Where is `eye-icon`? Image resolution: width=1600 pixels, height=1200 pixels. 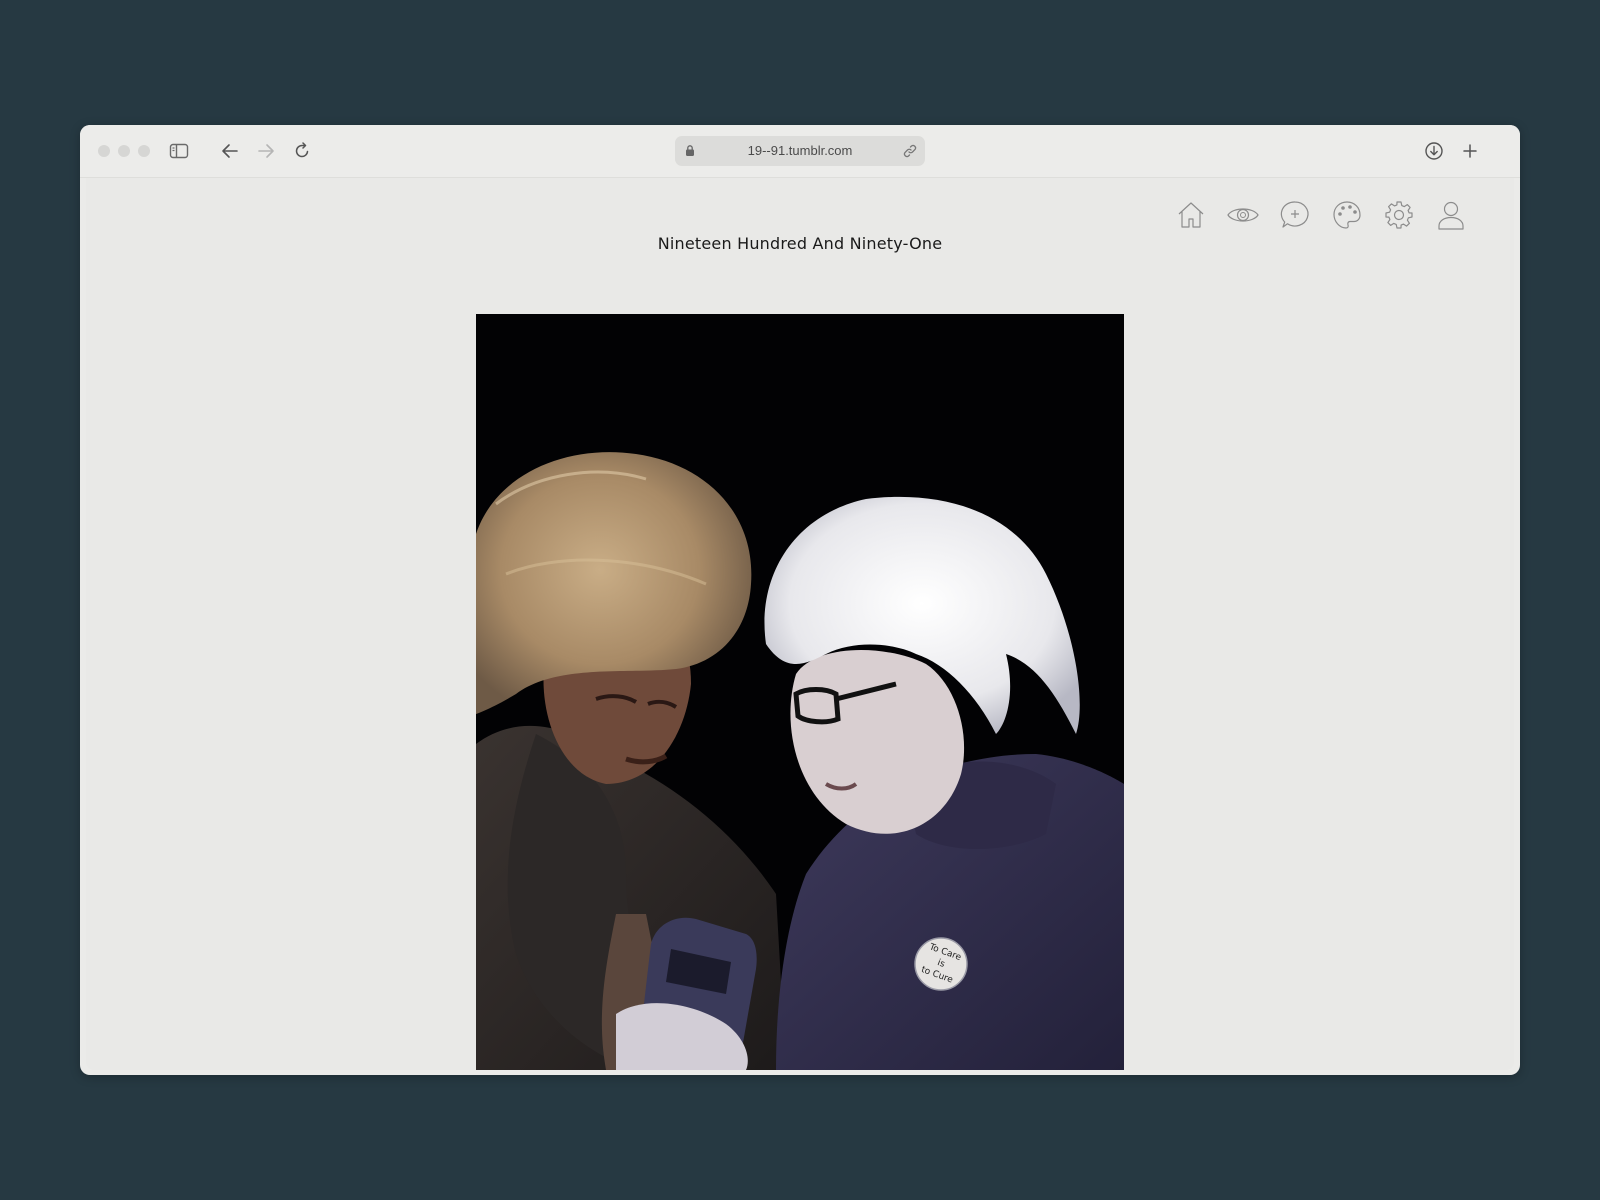 eye-icon is located at coordinates (1243, 215).